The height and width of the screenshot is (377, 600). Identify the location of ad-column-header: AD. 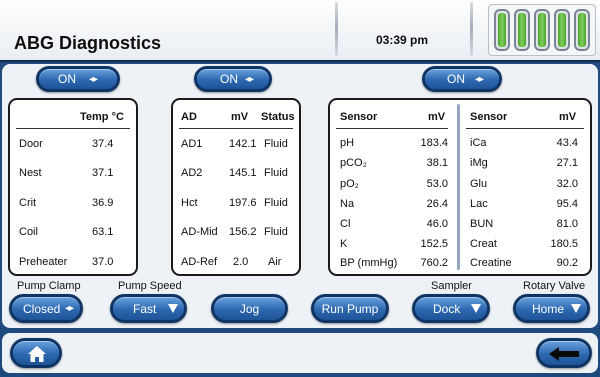
(189, 117).